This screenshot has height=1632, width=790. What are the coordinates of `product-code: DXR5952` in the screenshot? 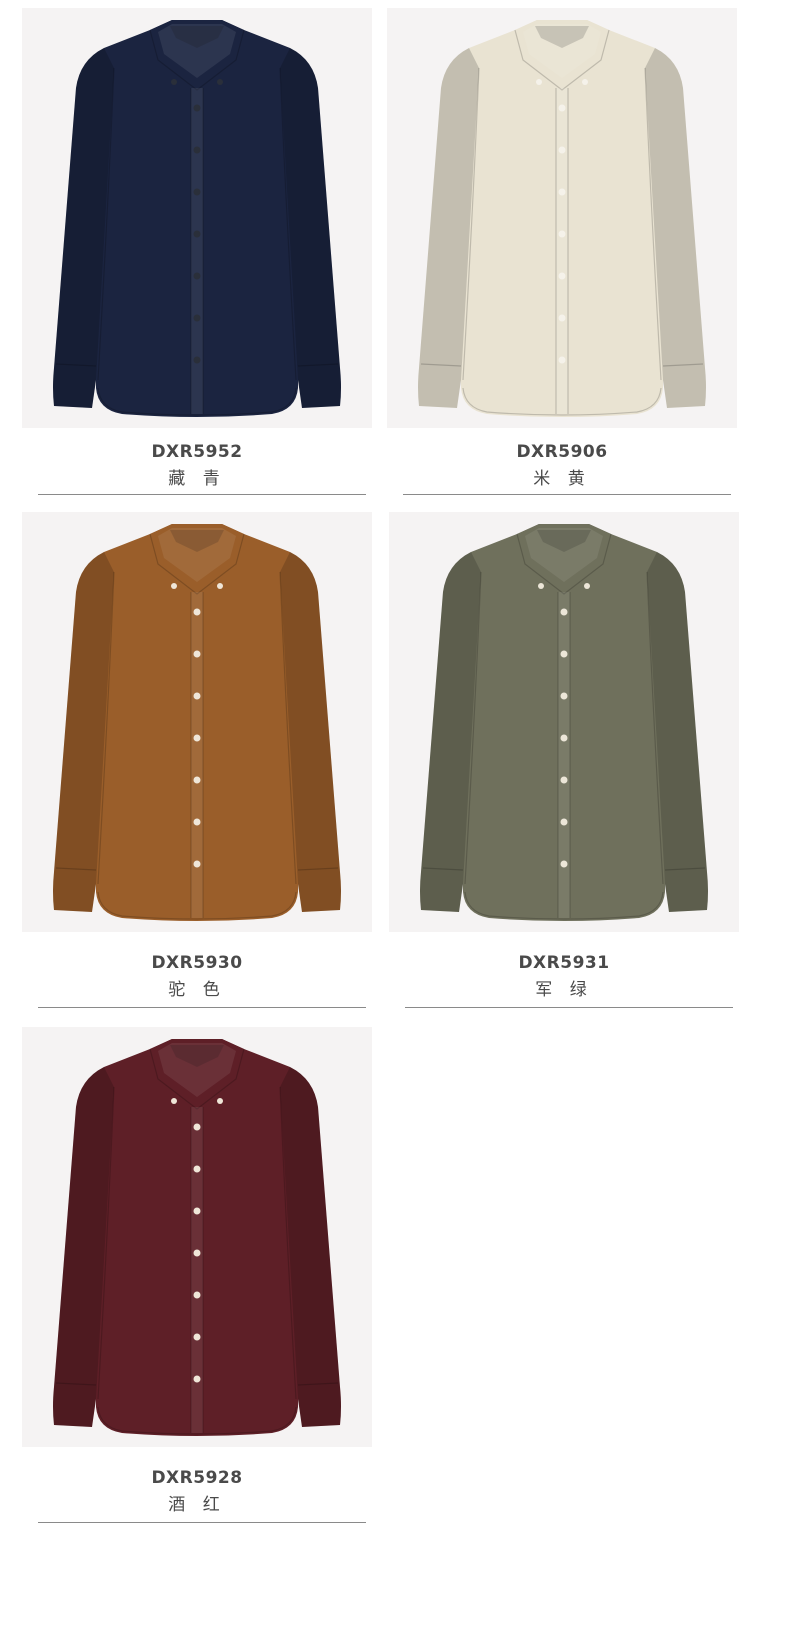 It's located at (197, 452).